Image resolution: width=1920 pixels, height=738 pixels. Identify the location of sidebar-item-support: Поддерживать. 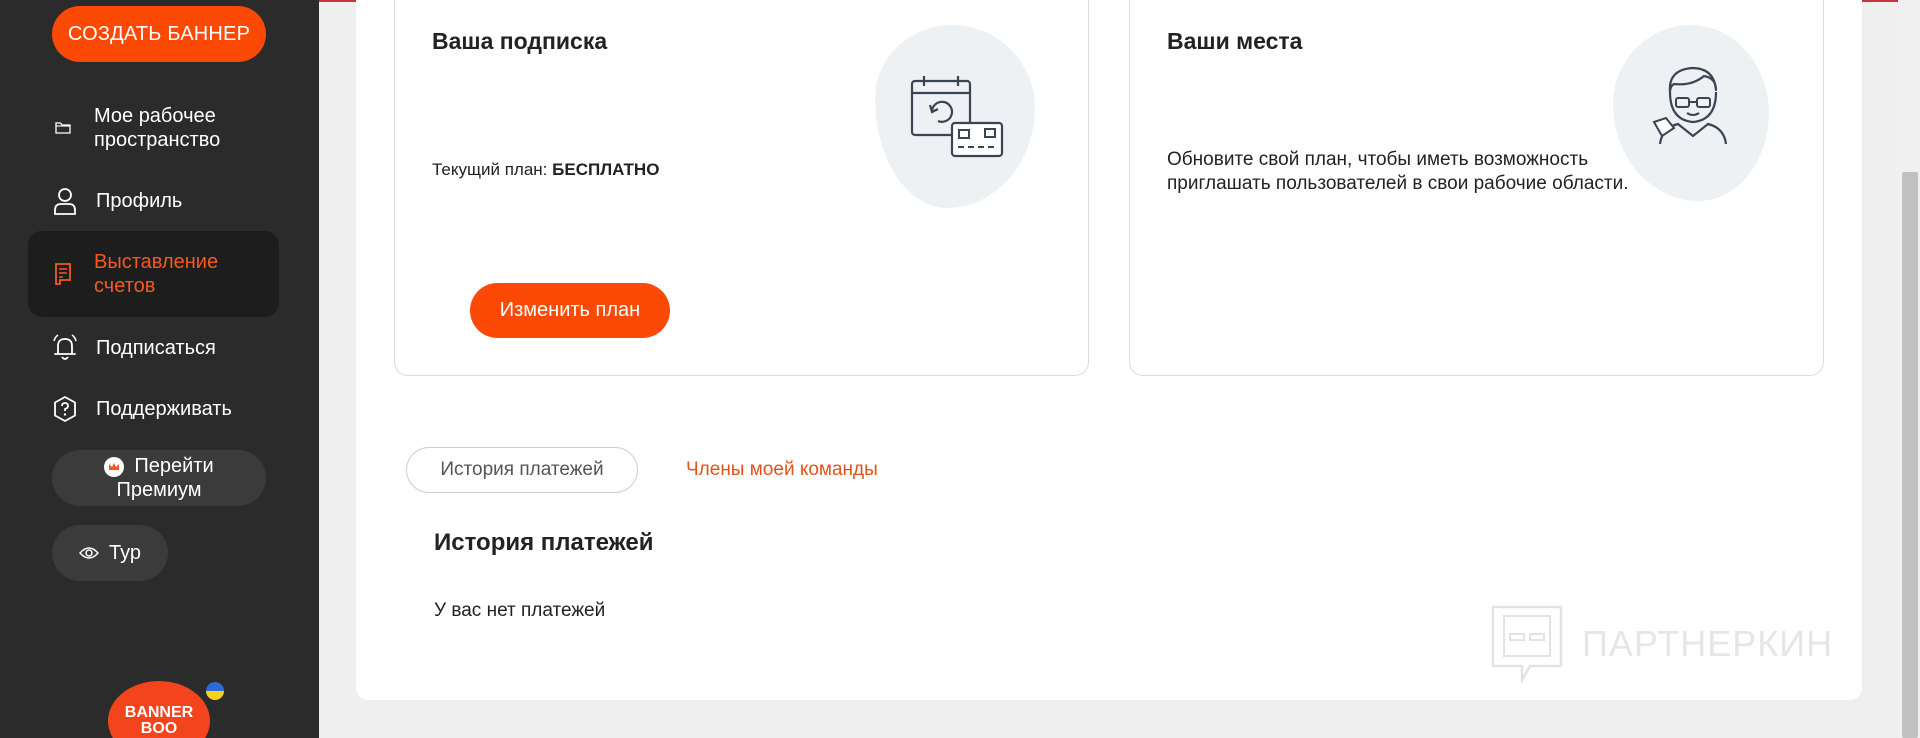
(153, 409).